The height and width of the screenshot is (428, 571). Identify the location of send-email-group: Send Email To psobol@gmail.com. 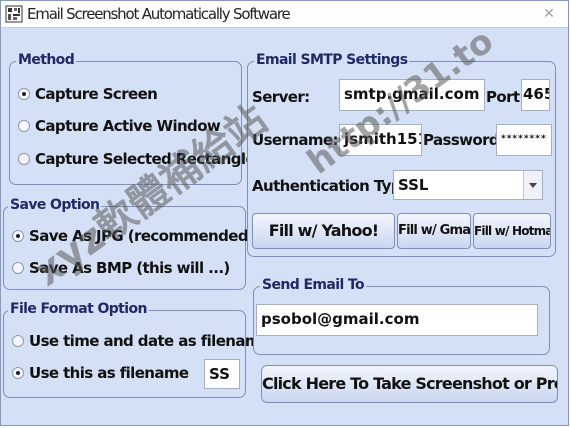
(401, 316).